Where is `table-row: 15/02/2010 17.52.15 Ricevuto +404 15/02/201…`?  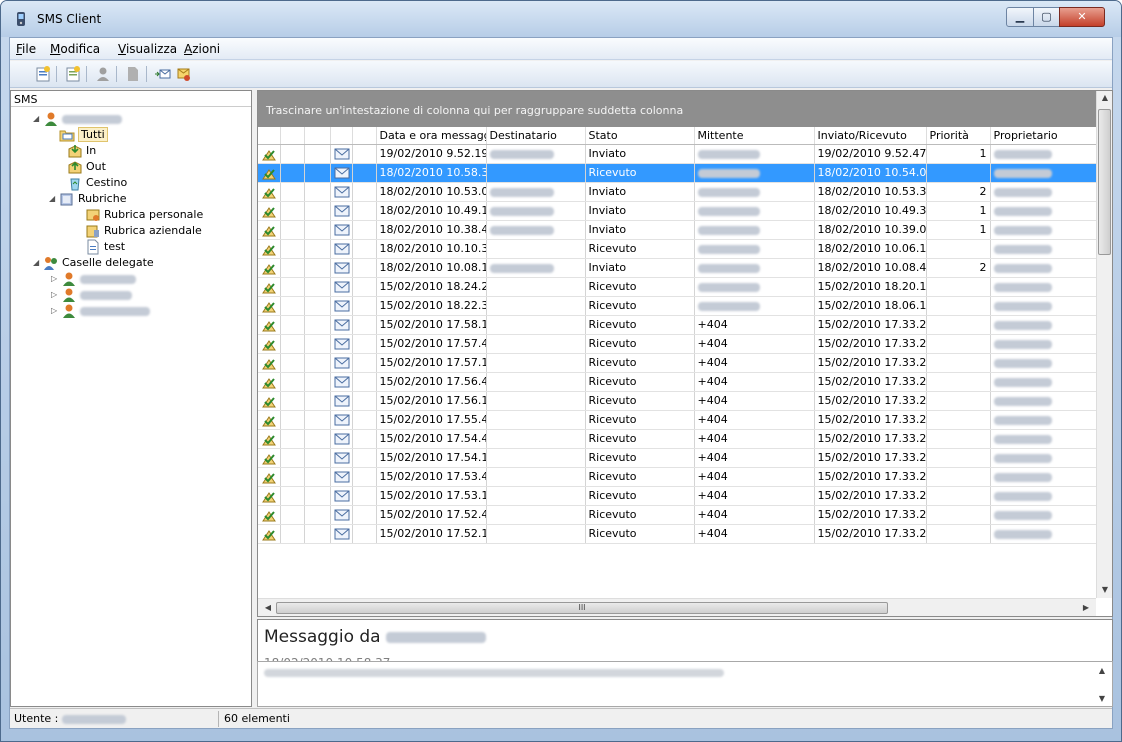
table-row: 15/02/2010 17.52.15 Ricevuto +404 15/02/201… is located at coordinates (677, 534).